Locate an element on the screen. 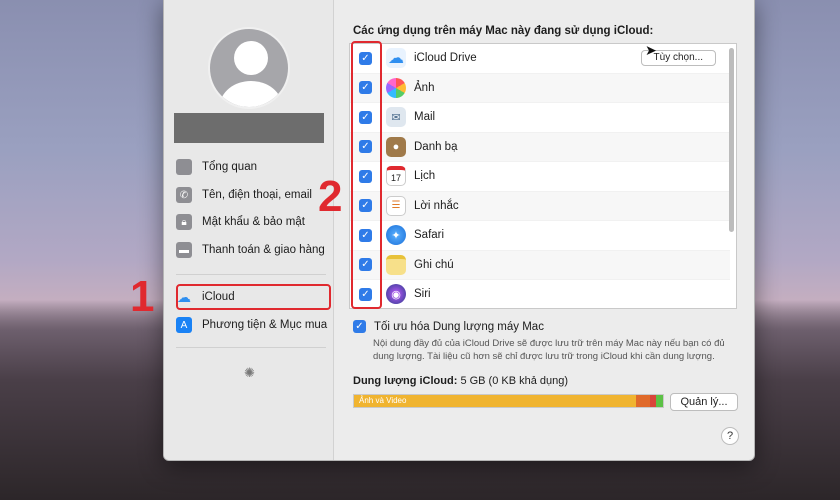 The height and width of the screenshot is (500, 840). optimize-storage-checkbox: ✓ is located at coordinates (359, 326).